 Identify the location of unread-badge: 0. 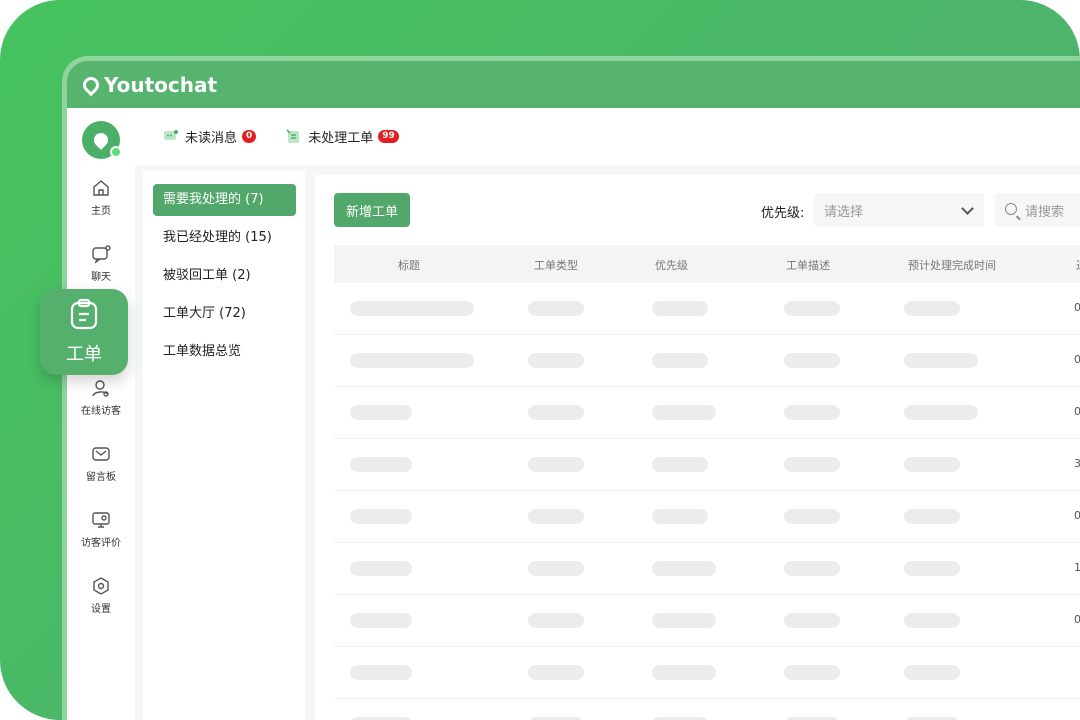
(249, 136).